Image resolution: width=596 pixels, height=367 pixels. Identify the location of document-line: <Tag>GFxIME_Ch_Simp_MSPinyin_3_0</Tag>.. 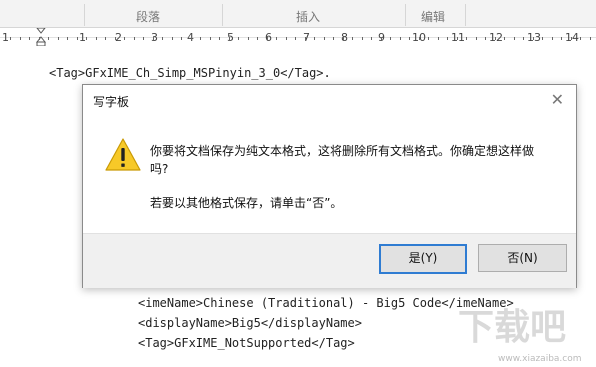
(190, 73).